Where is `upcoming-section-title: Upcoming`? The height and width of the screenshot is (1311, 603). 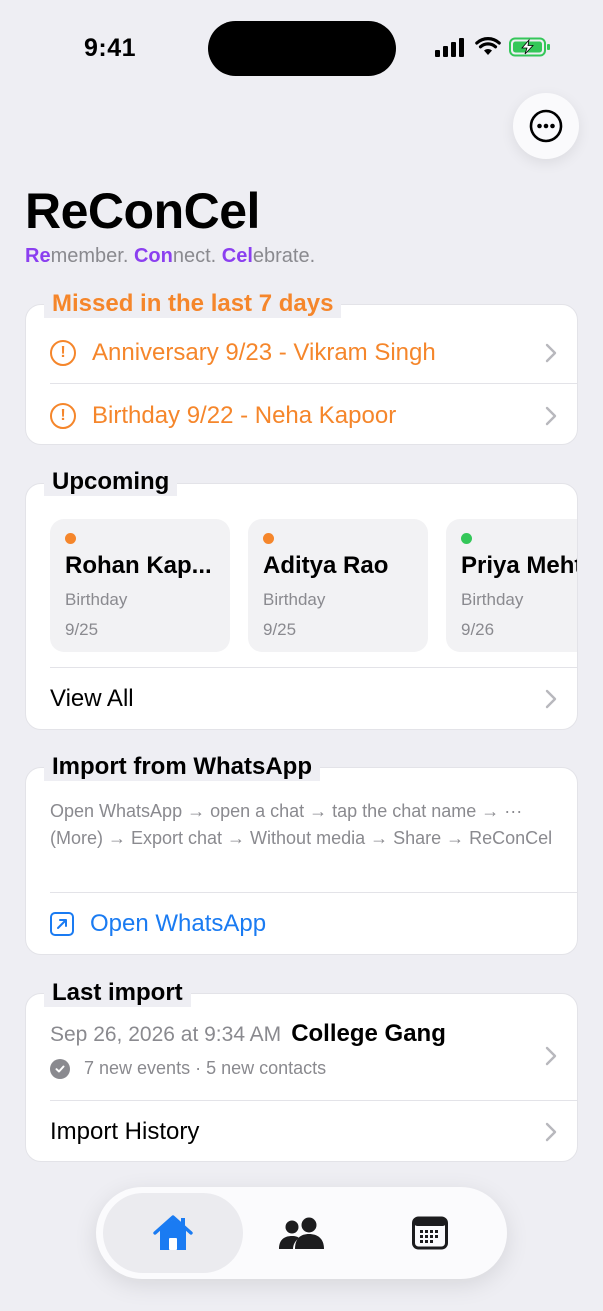 upcoming-section-title: Upcoming is located at coordinates (111, 482).